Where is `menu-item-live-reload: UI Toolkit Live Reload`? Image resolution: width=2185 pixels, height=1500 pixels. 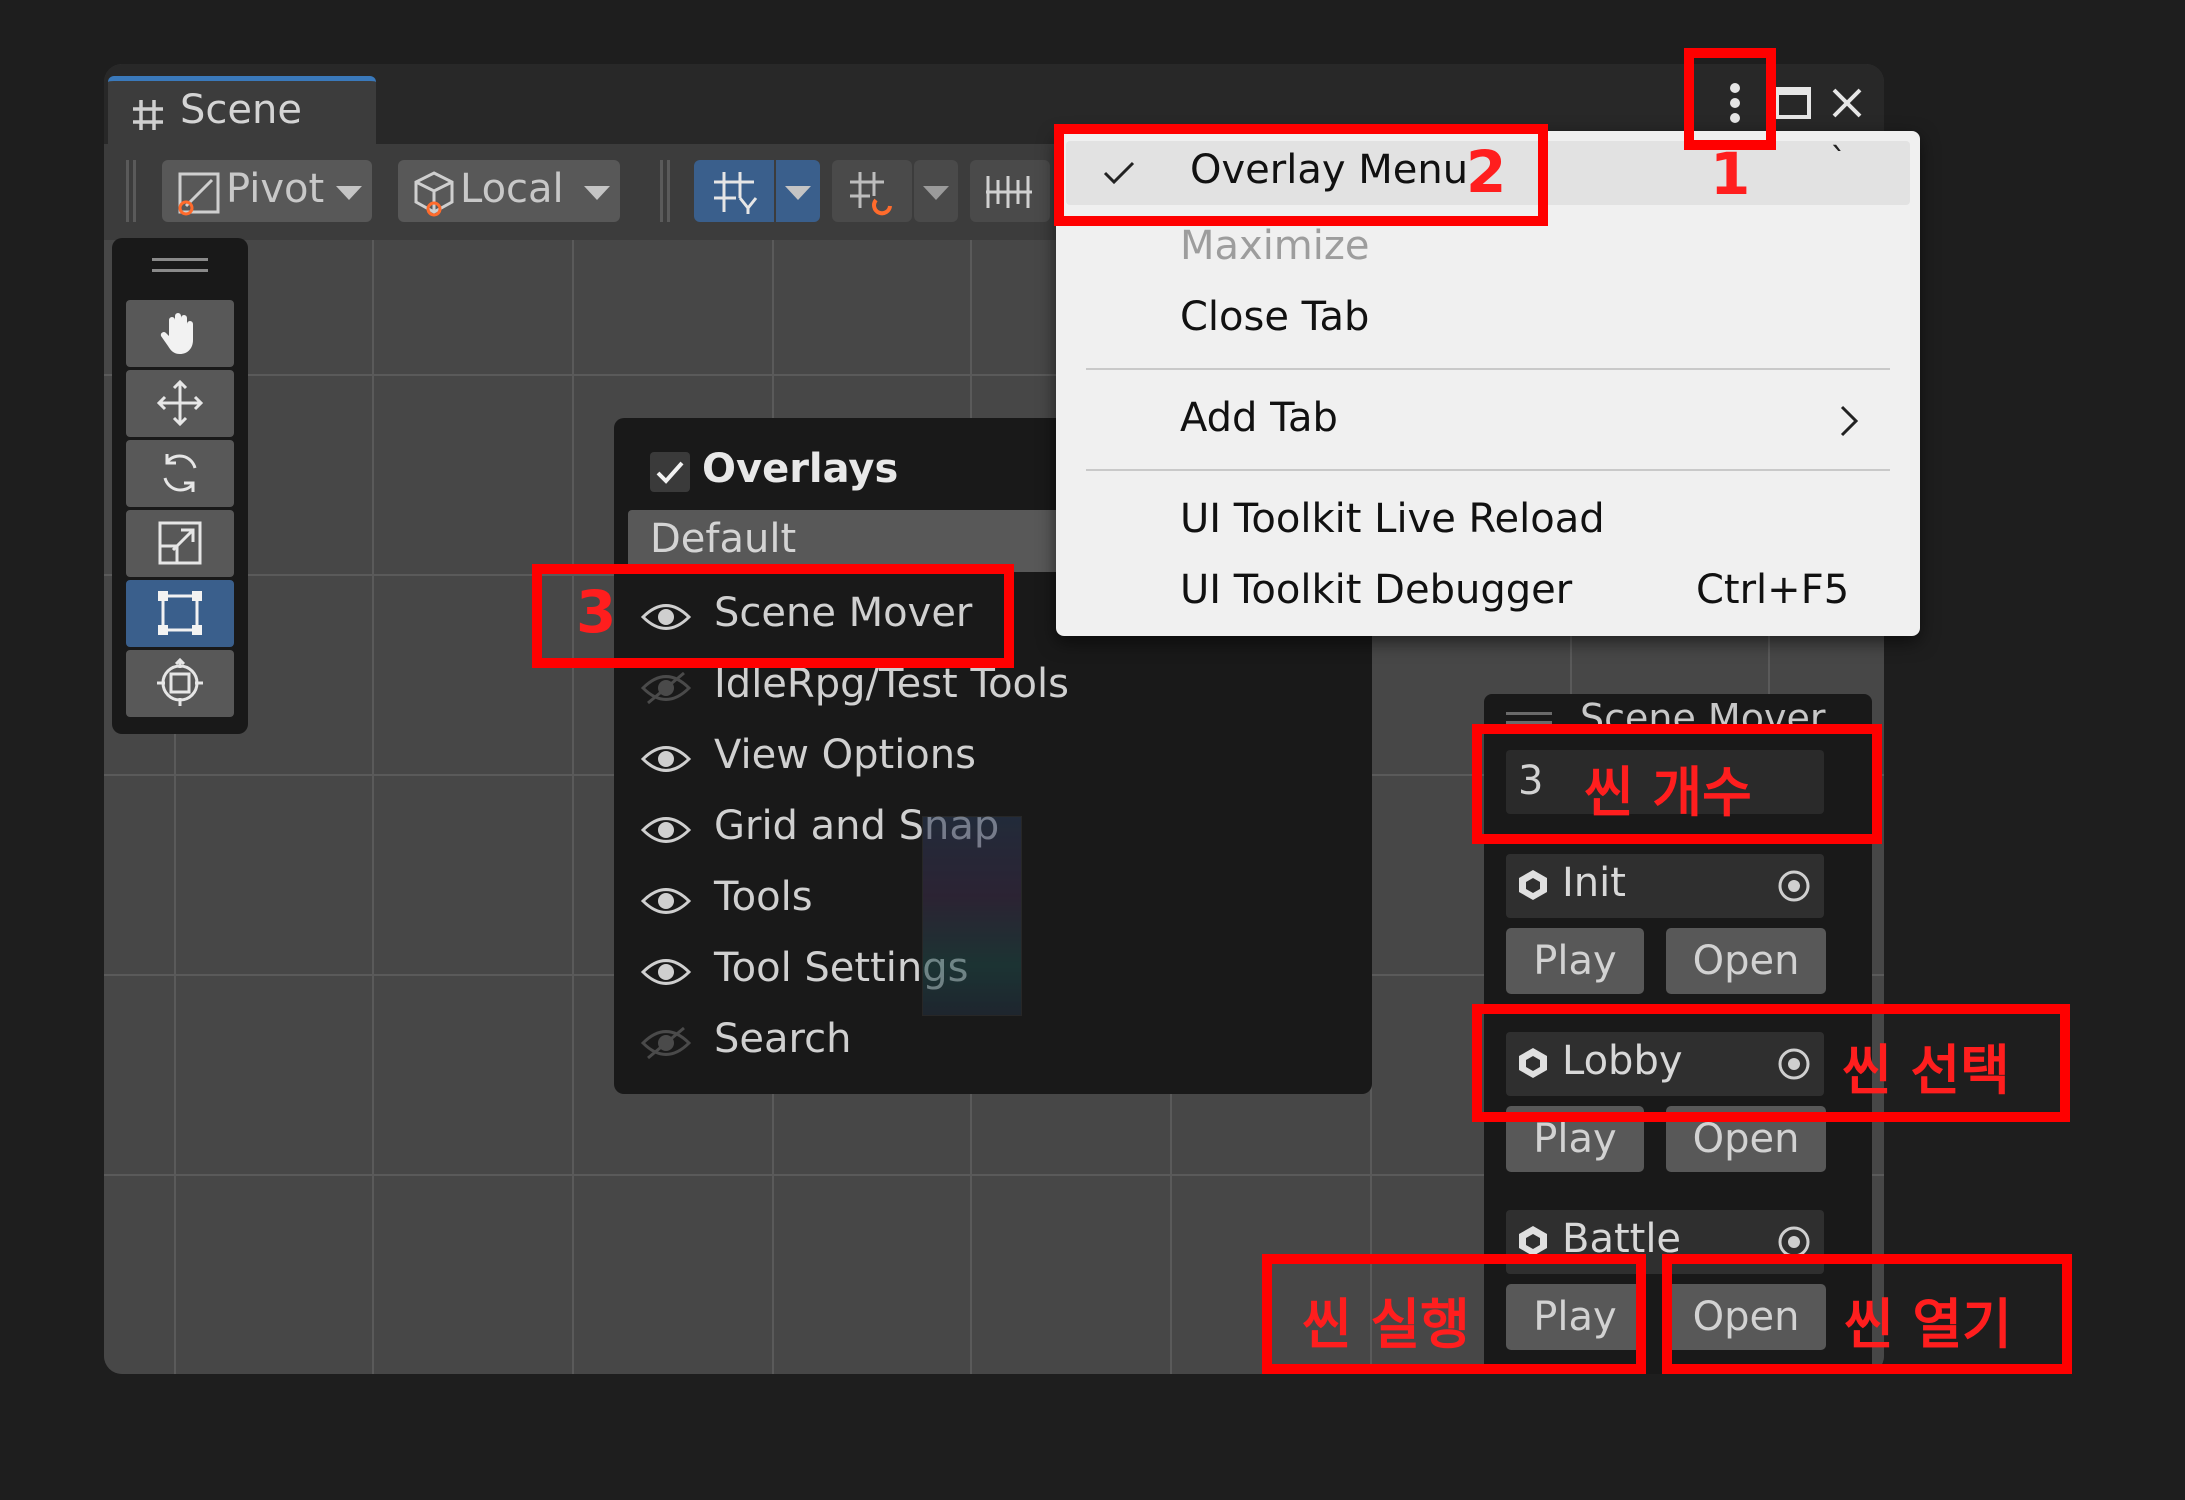 menu-item-live-reload: UI Toolkit Live Reload is located at coordinates (1392, 519).